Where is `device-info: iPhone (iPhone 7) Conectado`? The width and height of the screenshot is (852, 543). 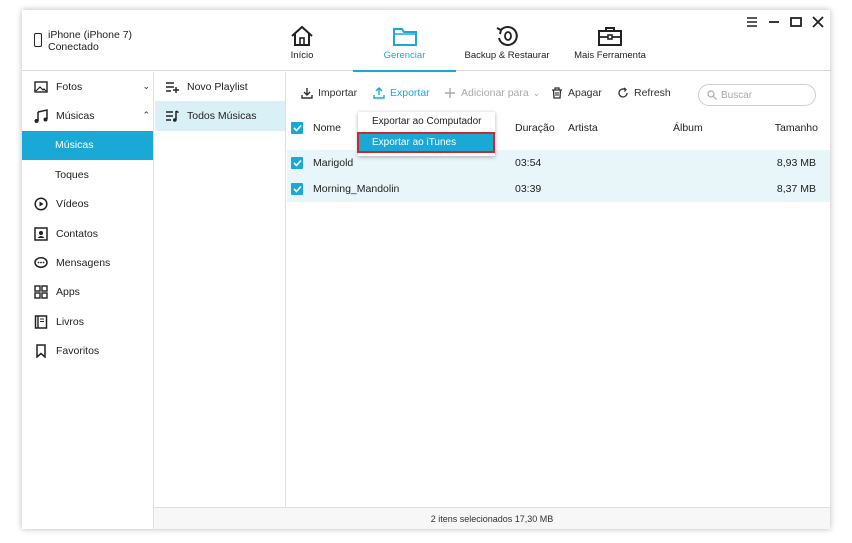 device-info: iPhone (iPhone 7) Conectado is located at coordinates (83, 41).